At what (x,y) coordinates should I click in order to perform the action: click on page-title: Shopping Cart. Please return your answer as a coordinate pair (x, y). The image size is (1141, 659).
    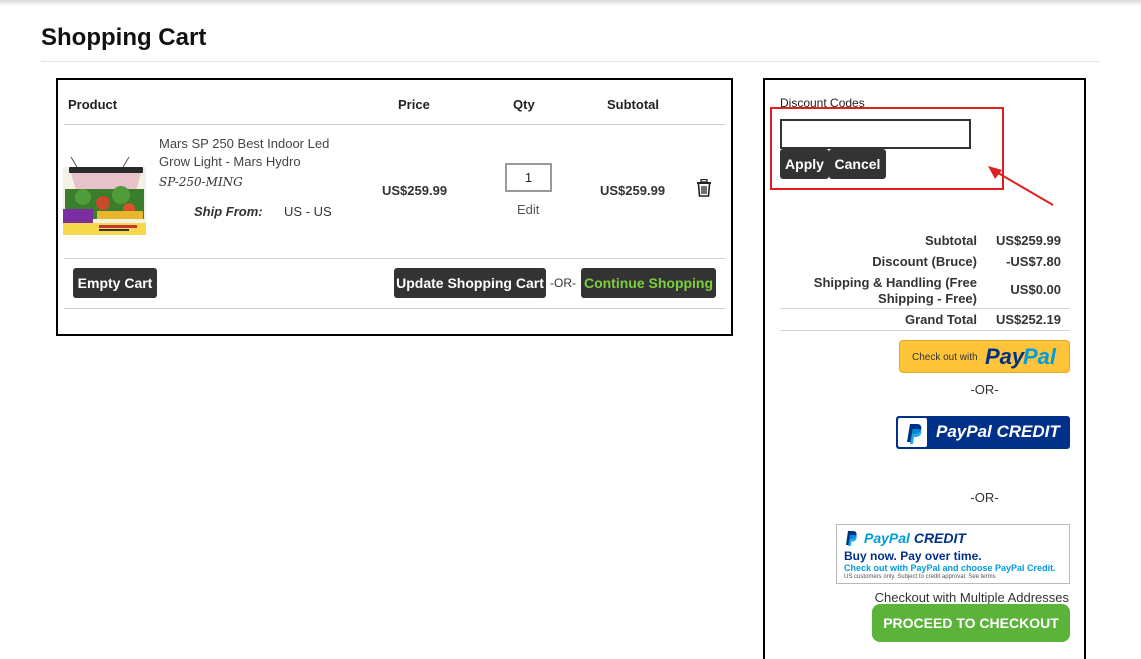
    Looking at the image, I should click on (124, 37).